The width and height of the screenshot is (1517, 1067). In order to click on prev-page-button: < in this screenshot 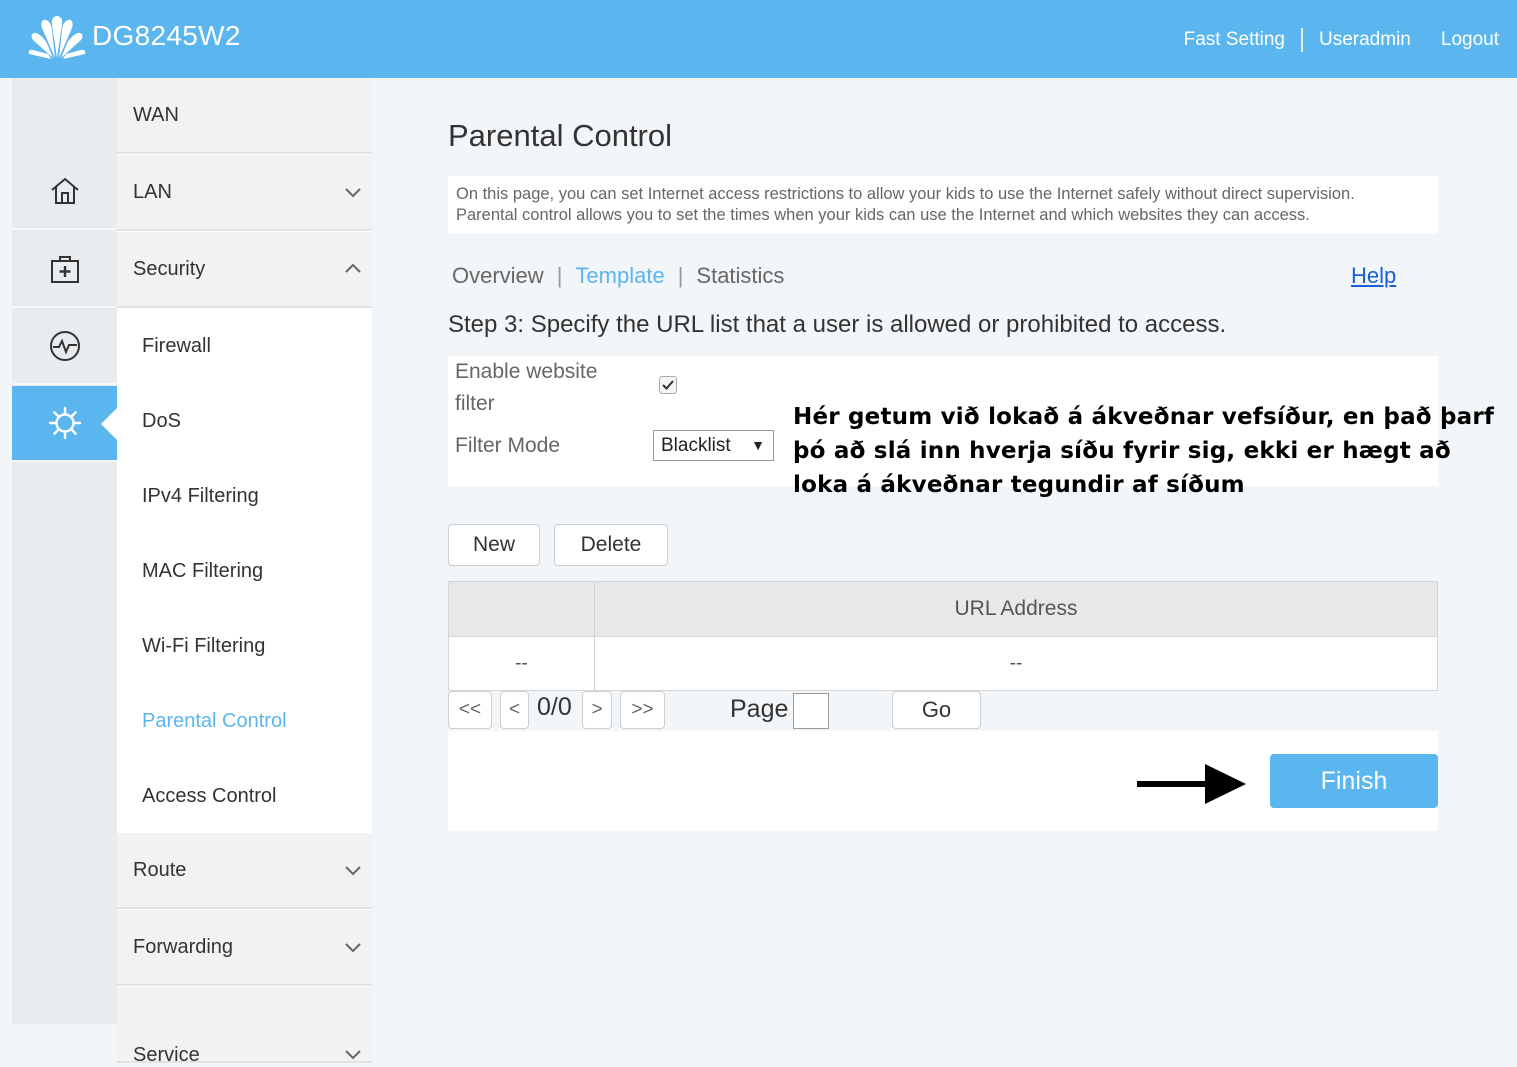, I will do `click(514, 710)`.